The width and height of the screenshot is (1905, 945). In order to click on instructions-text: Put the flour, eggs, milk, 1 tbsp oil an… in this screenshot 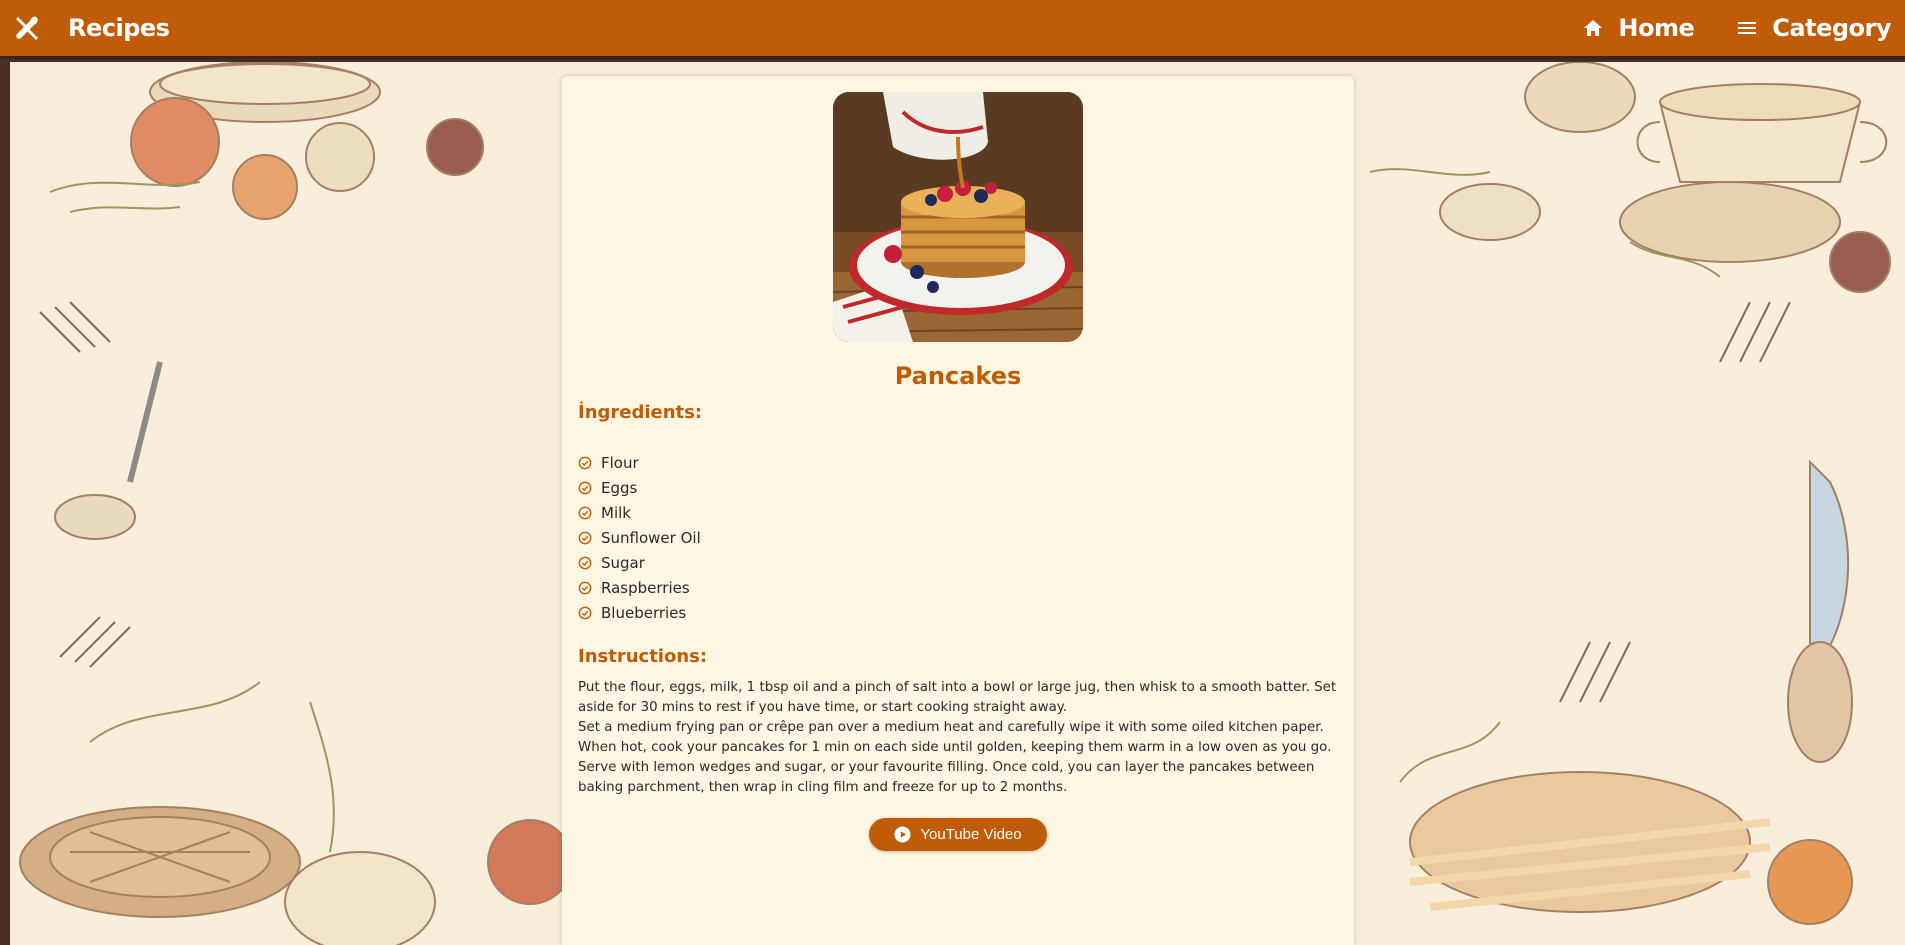, I will do `click(959, 738)`.